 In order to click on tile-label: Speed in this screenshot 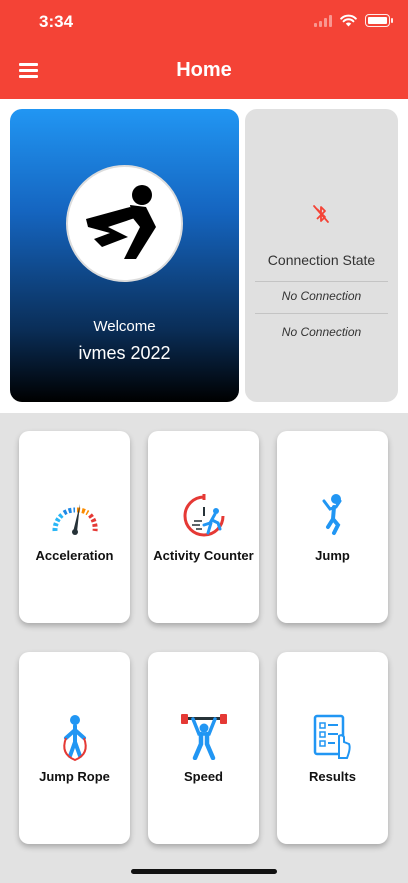, I will do `click(203, 776)`.